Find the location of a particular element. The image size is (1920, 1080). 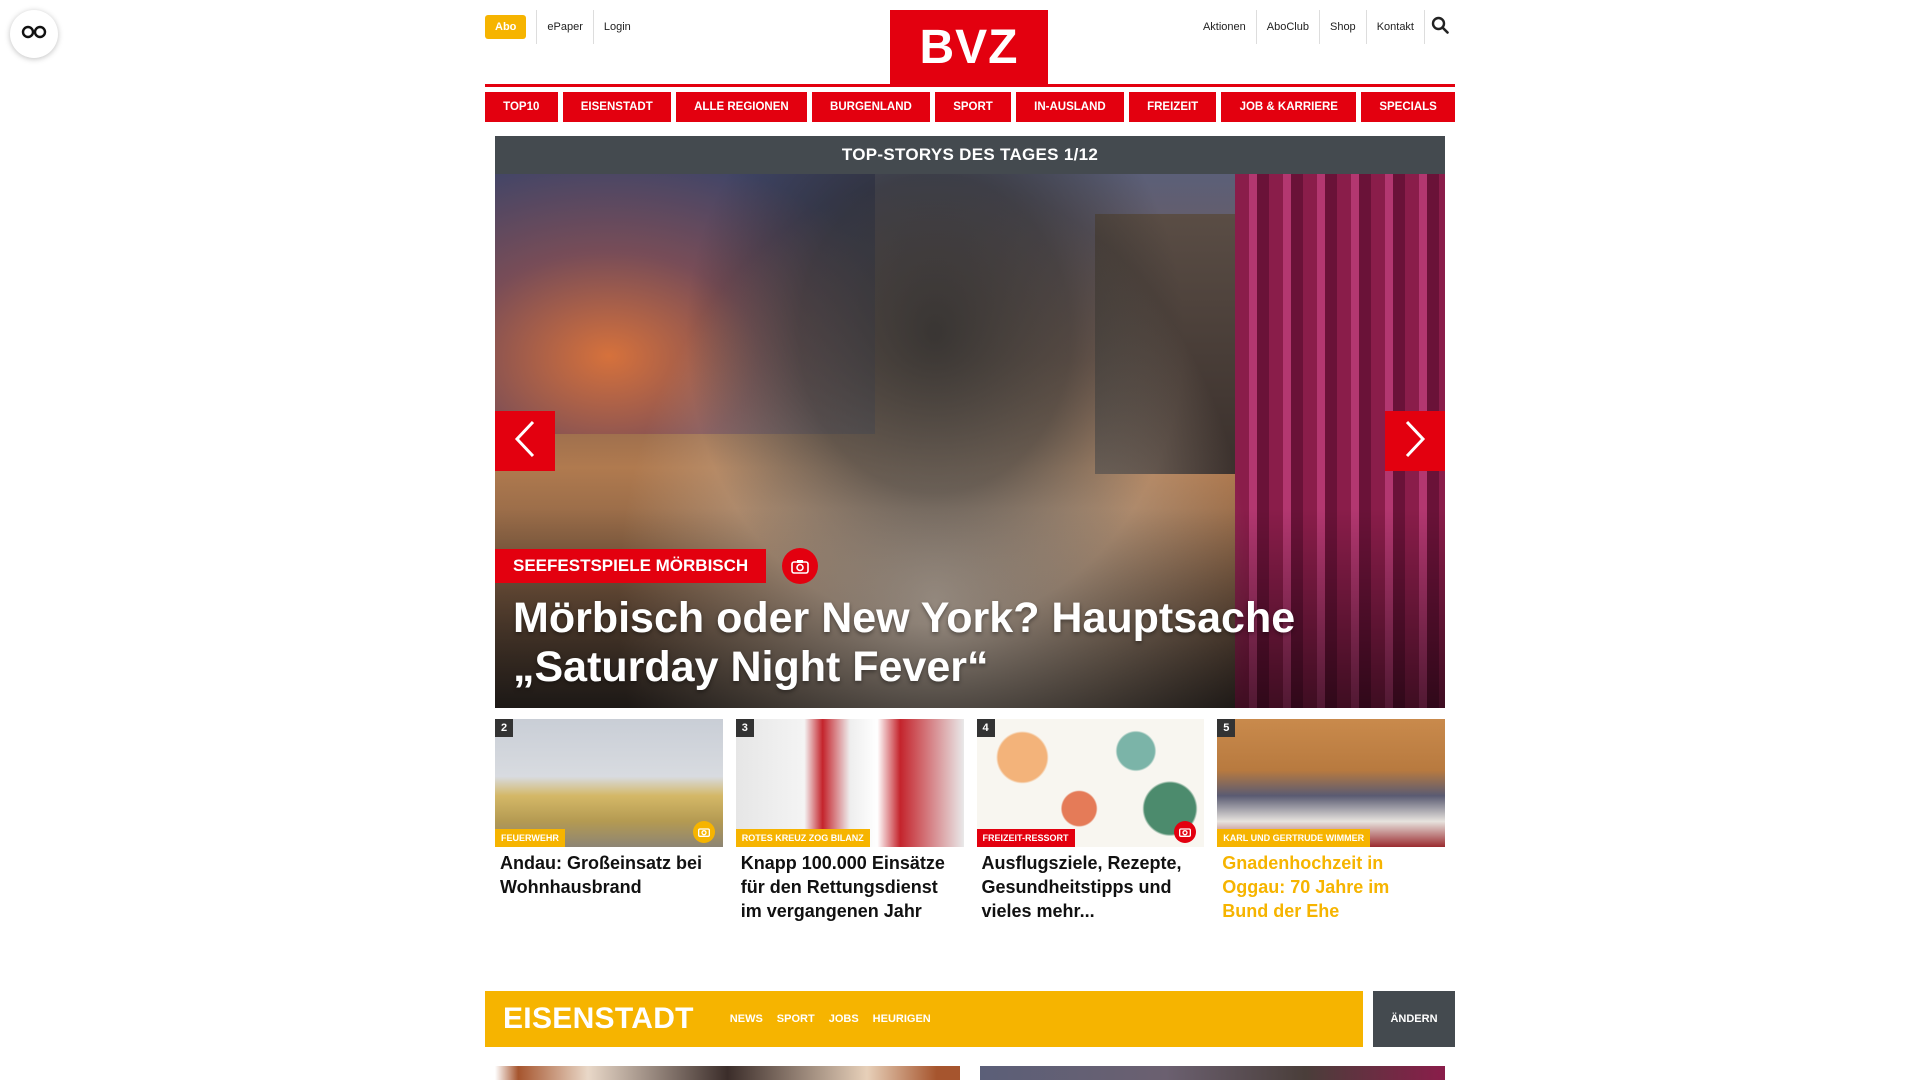

nav-item-job-karriere: JOB & KARRIERE is located at coordinates (1289, 107).